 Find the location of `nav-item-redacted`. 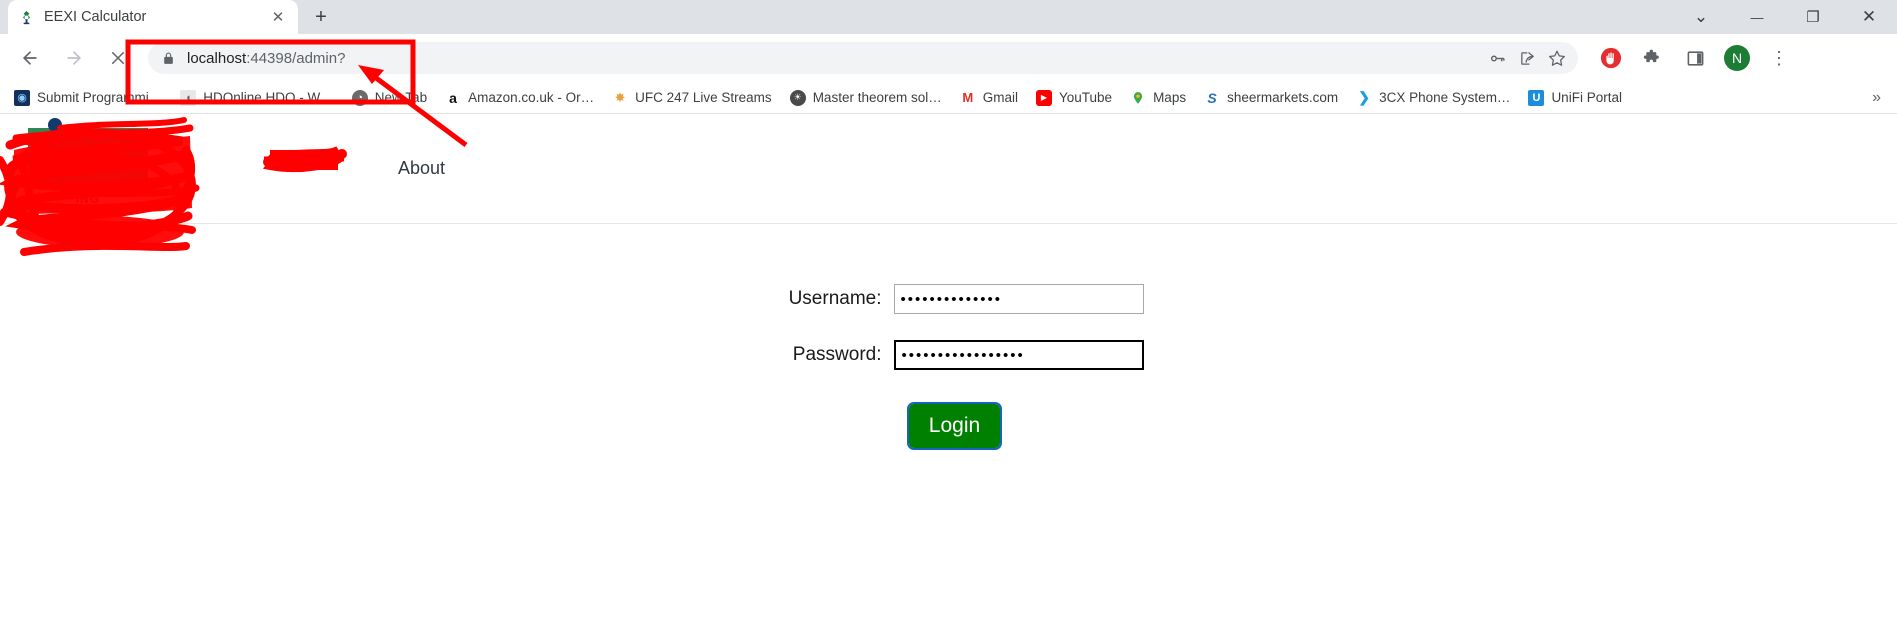

nav-item-redacted is located at coordinates (314, 169).